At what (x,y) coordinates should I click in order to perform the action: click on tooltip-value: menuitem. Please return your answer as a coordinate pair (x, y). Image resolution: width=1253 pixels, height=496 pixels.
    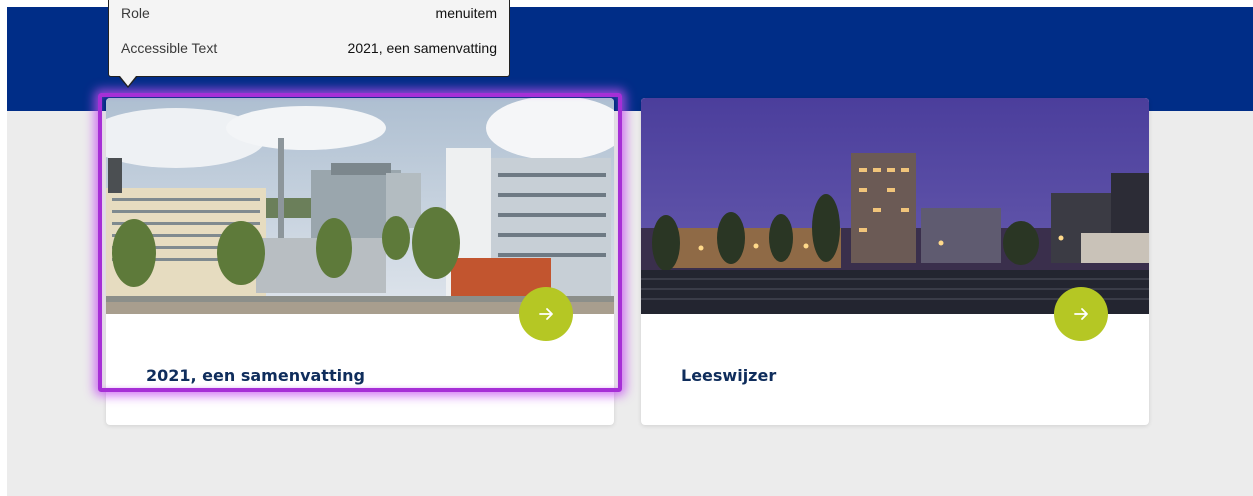
    Looking at the image, I should click on (466, 13).